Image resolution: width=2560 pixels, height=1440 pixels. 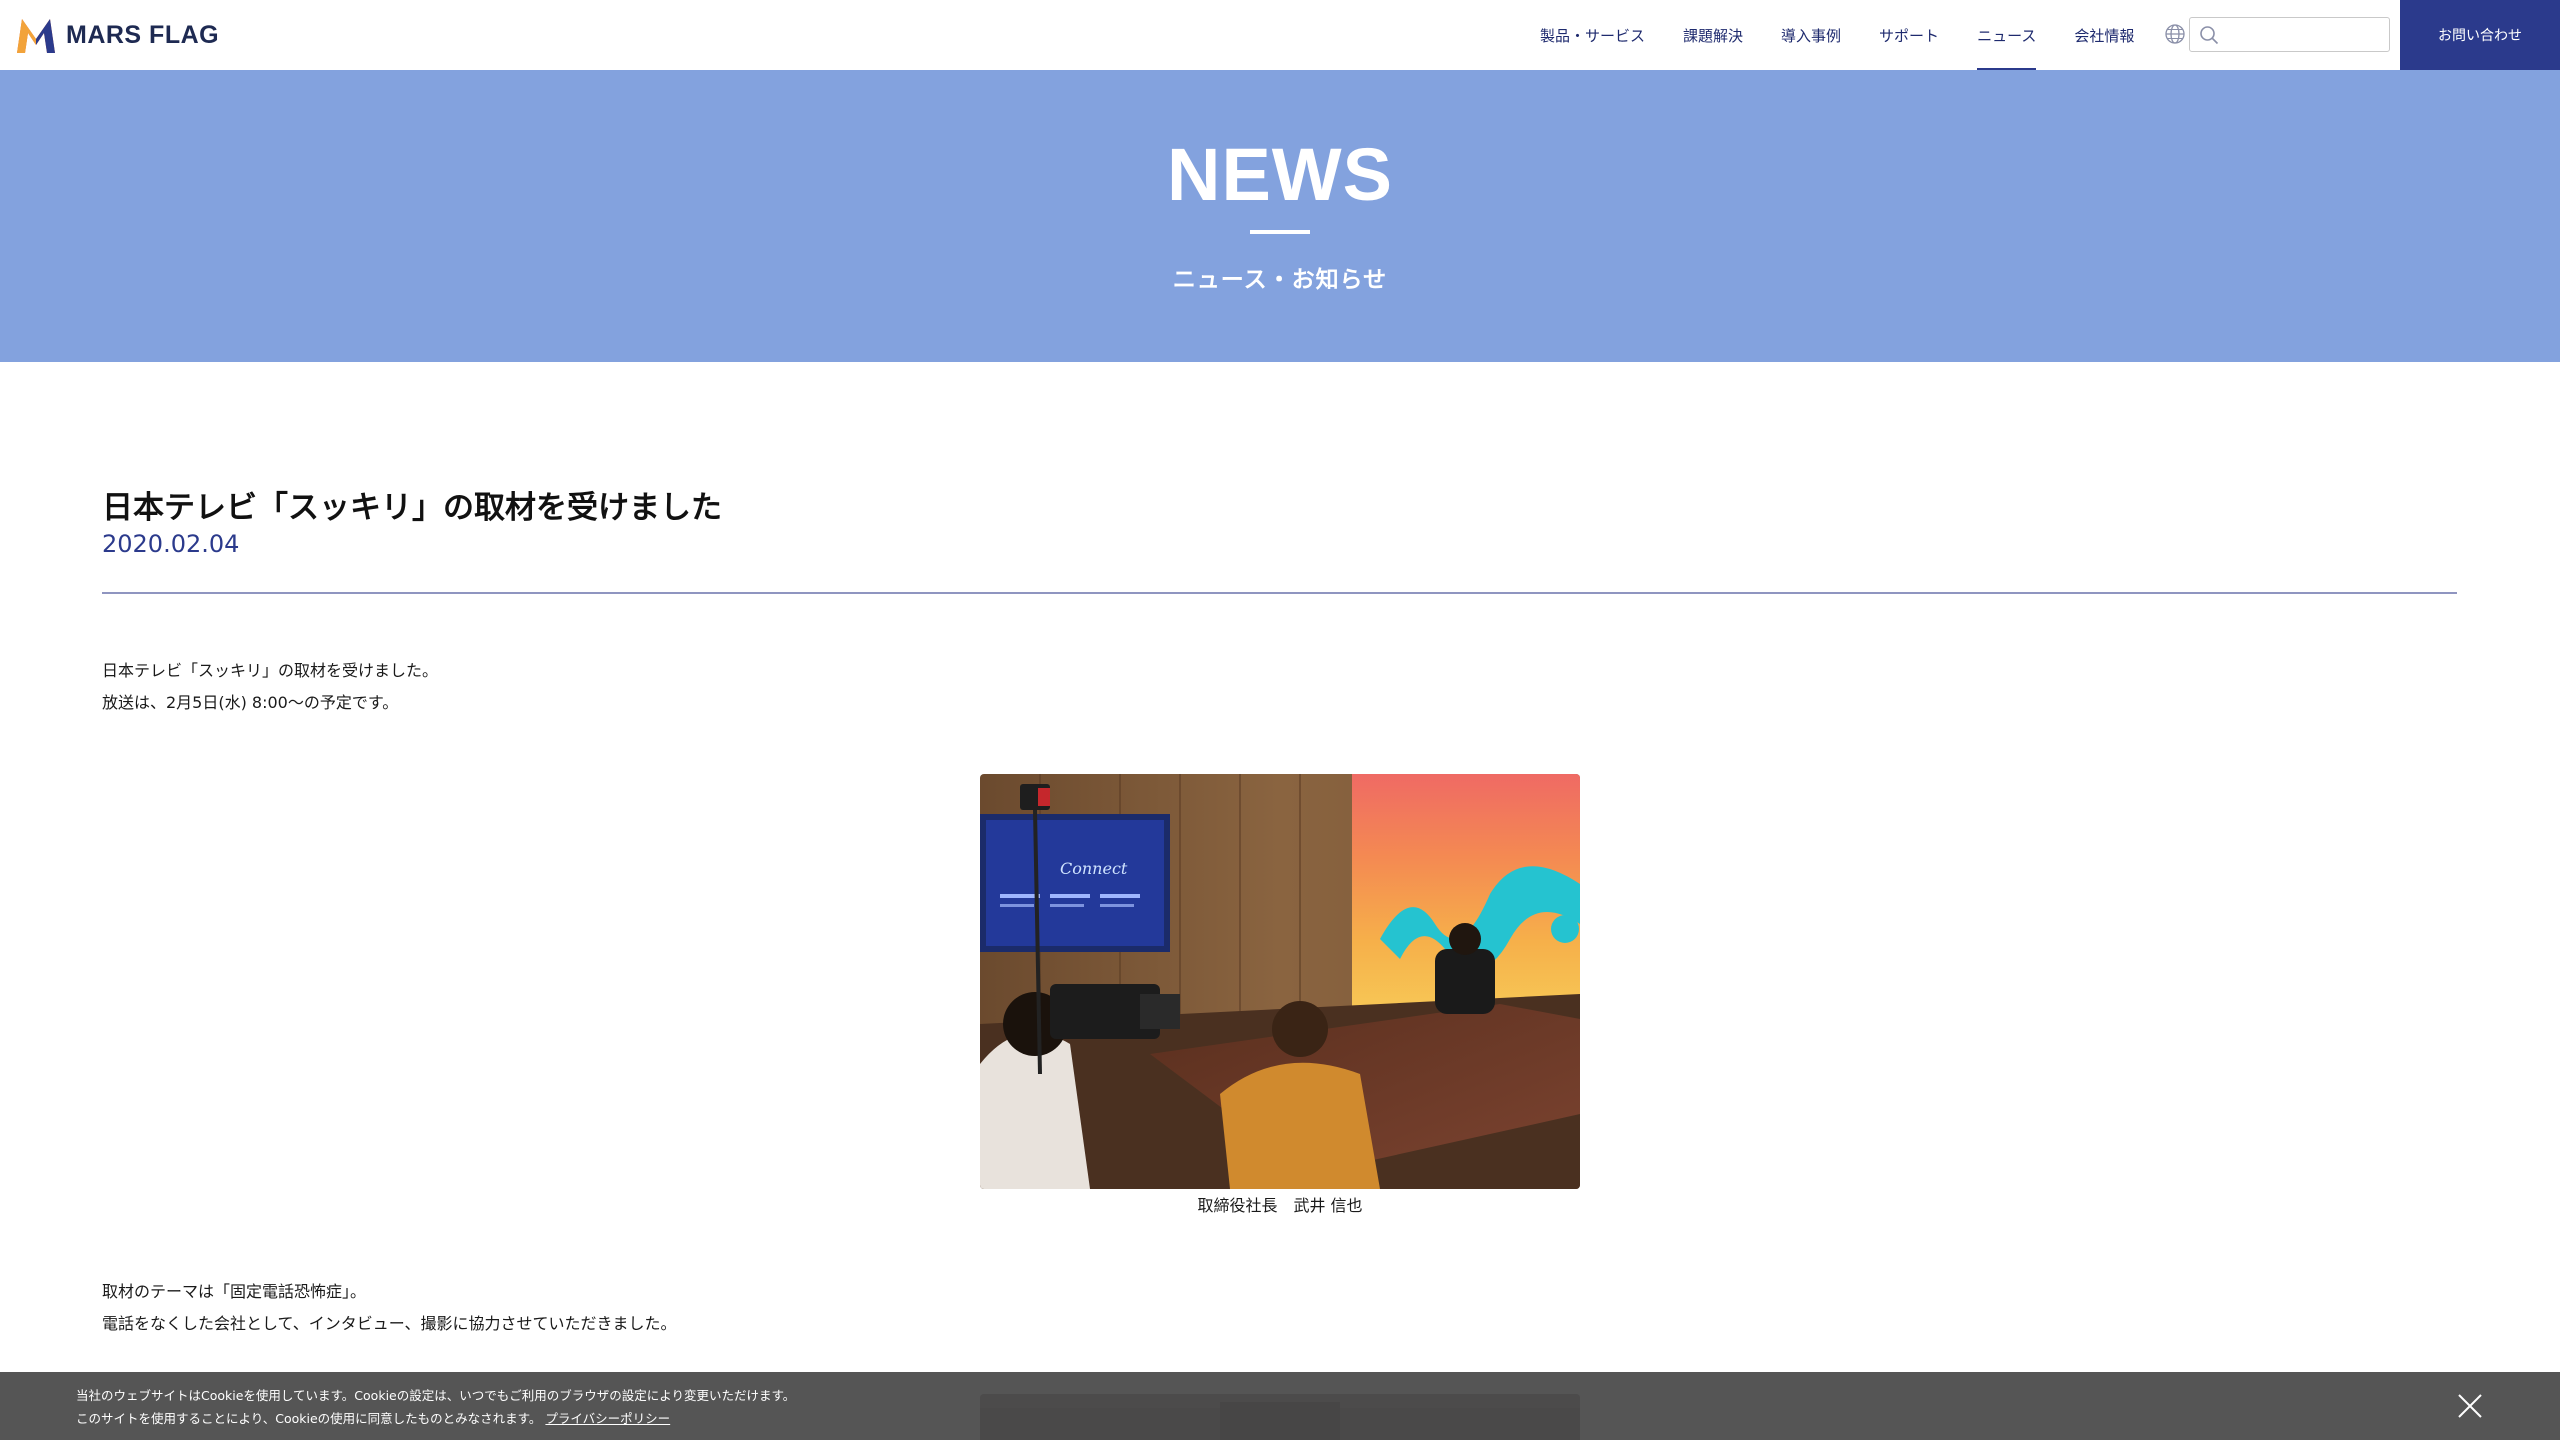 What do you see at coordinates (1280, 174) in the screenshot?
I see `hero-title: NEWS` at bounding box center [1280, 174].